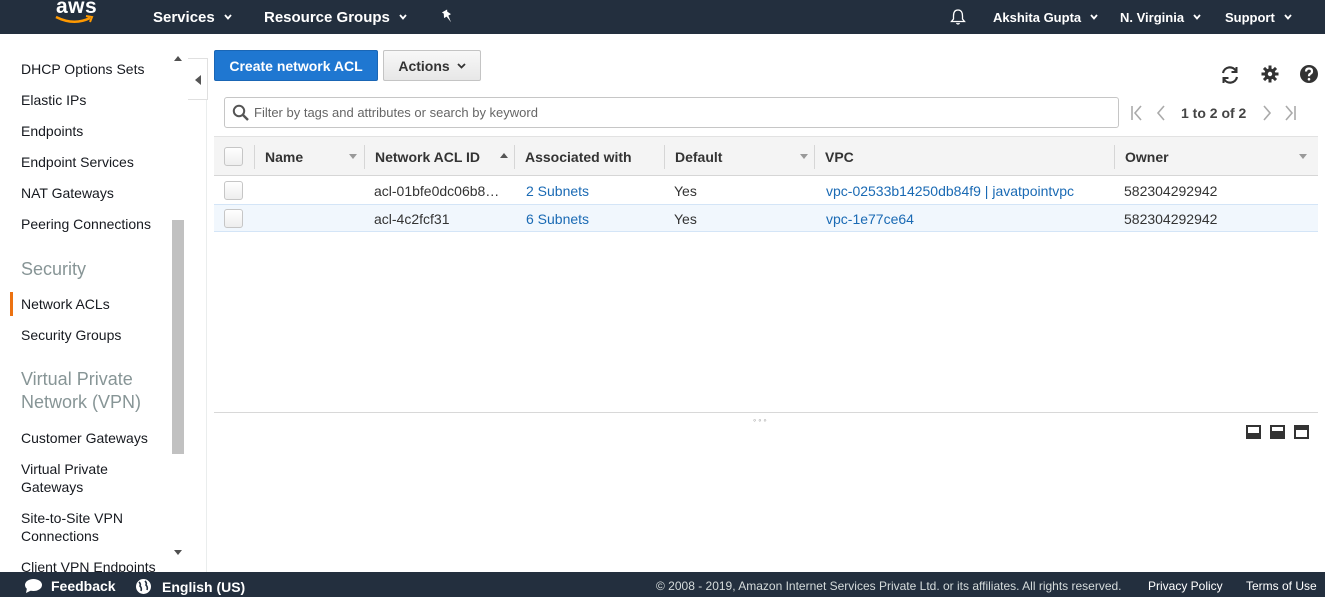 The width and height of the screenshot is (1325, 597). I want to click on sidebar-item-site-to-site-vpn-line2: Connections, so click(60, 536).